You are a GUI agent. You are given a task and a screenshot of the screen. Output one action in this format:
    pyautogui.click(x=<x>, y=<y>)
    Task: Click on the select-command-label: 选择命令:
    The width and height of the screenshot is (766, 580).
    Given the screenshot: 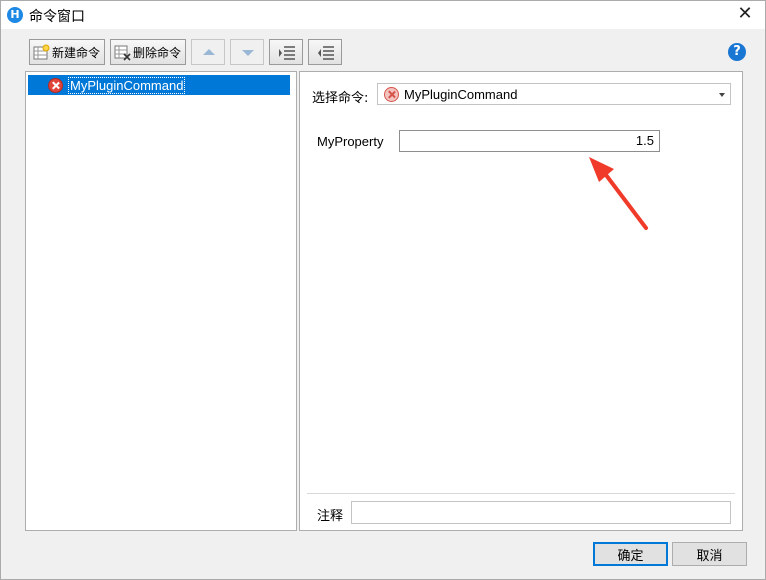 What is the action you would take?
    pyautogui.click(x=340, y=98)
    